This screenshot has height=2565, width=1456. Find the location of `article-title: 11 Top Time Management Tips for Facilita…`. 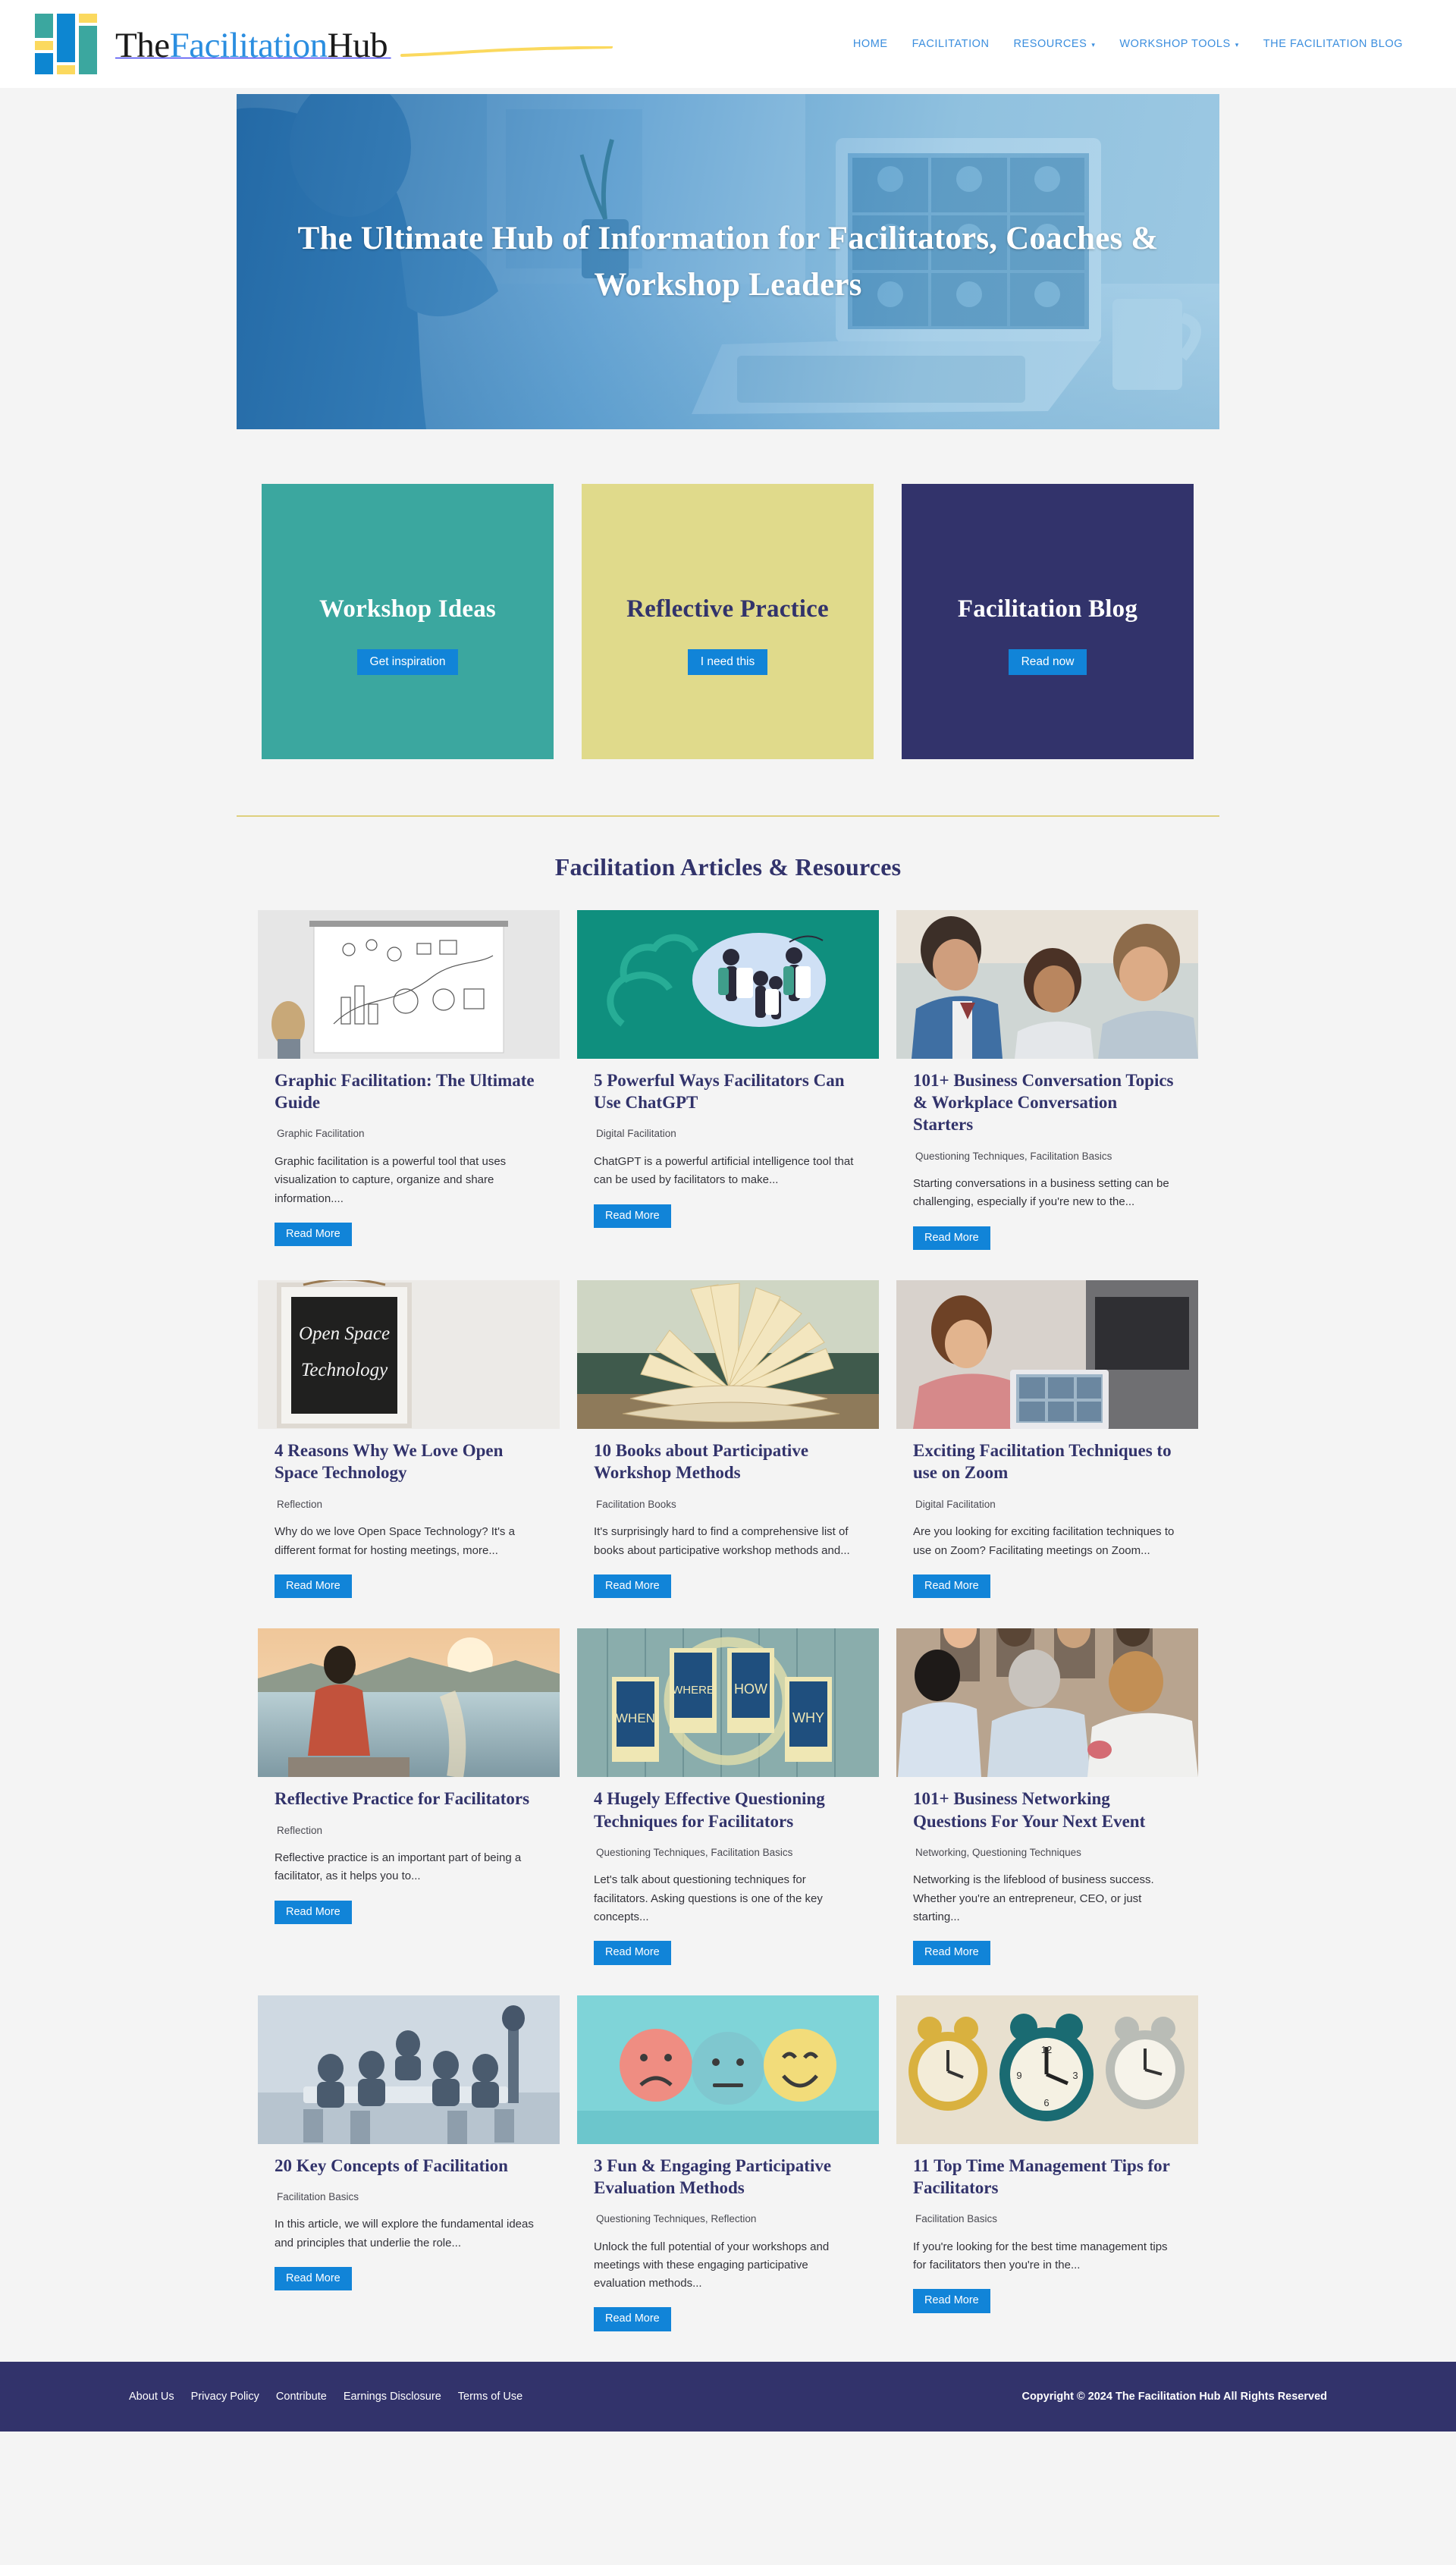

article-title: 11 Top Time Management Tips for Facilita… is located at coordinates (1047, 2177).